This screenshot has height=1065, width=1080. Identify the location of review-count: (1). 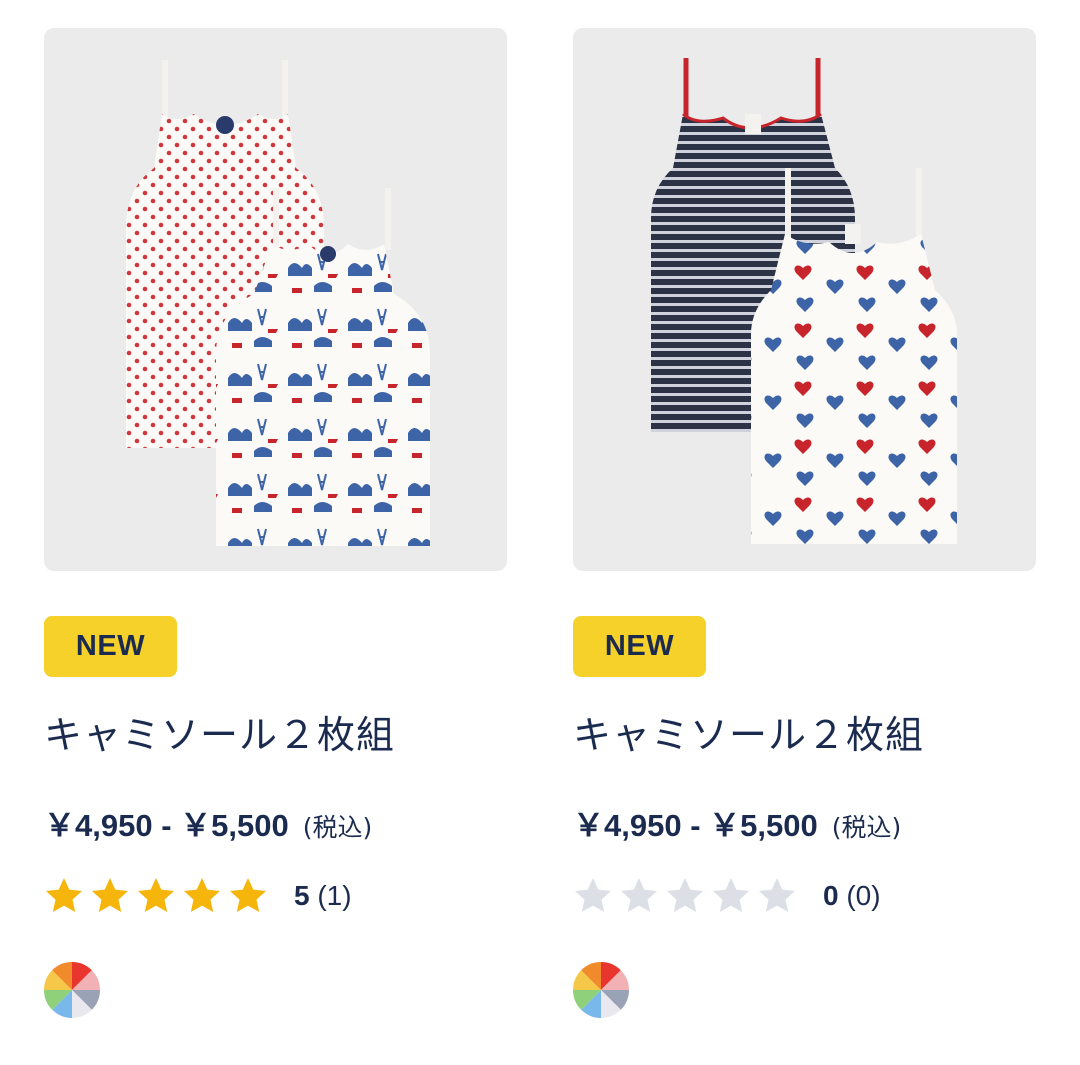
(334, 895).